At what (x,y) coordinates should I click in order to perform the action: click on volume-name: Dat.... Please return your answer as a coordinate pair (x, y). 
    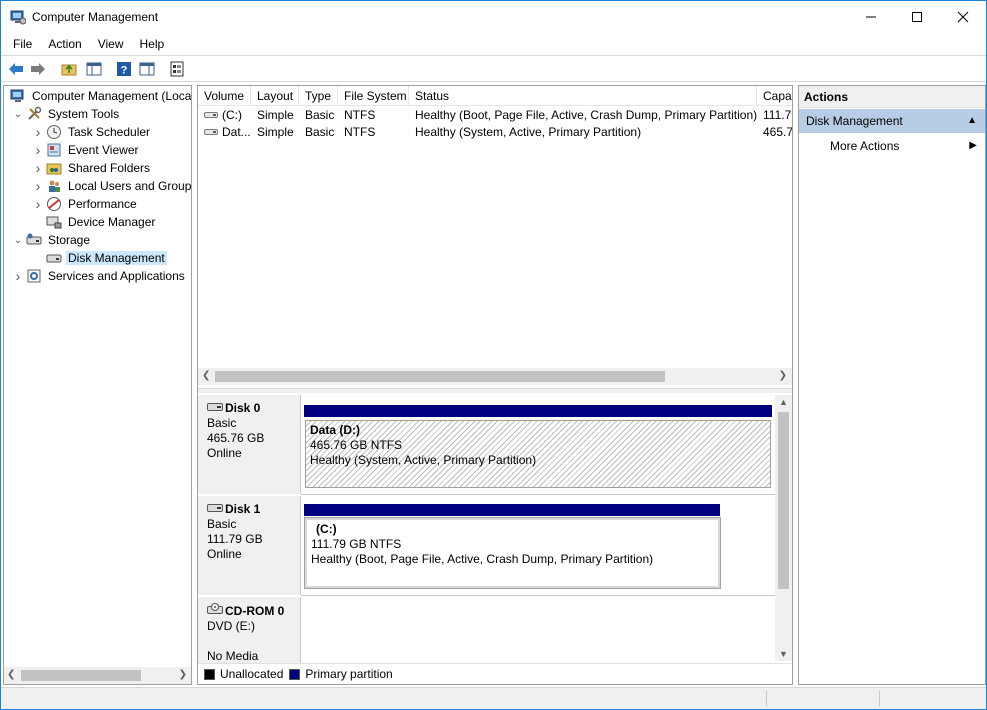
    Looking at the image, I should click on (236, 132).